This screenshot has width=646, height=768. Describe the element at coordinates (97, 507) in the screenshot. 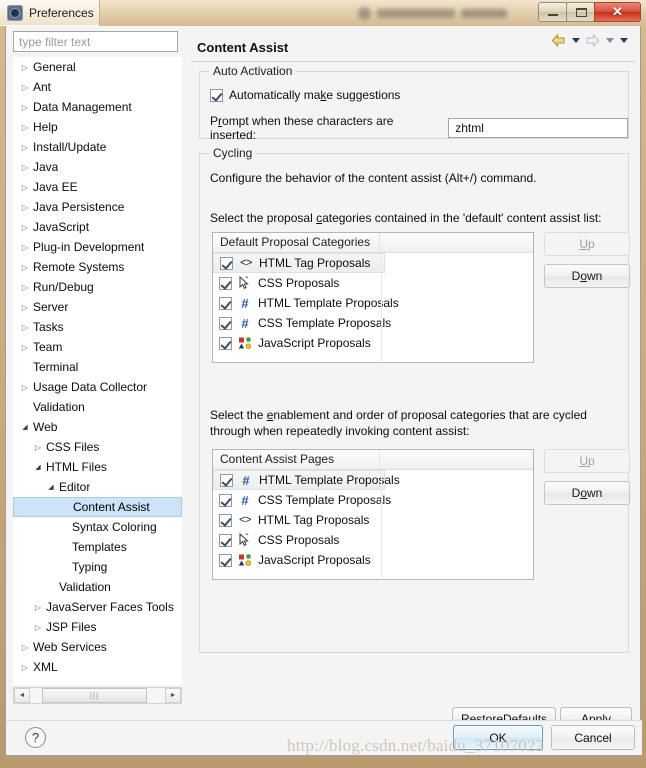

I see `sidebar-item-content-assist: Content Assist` at that location.